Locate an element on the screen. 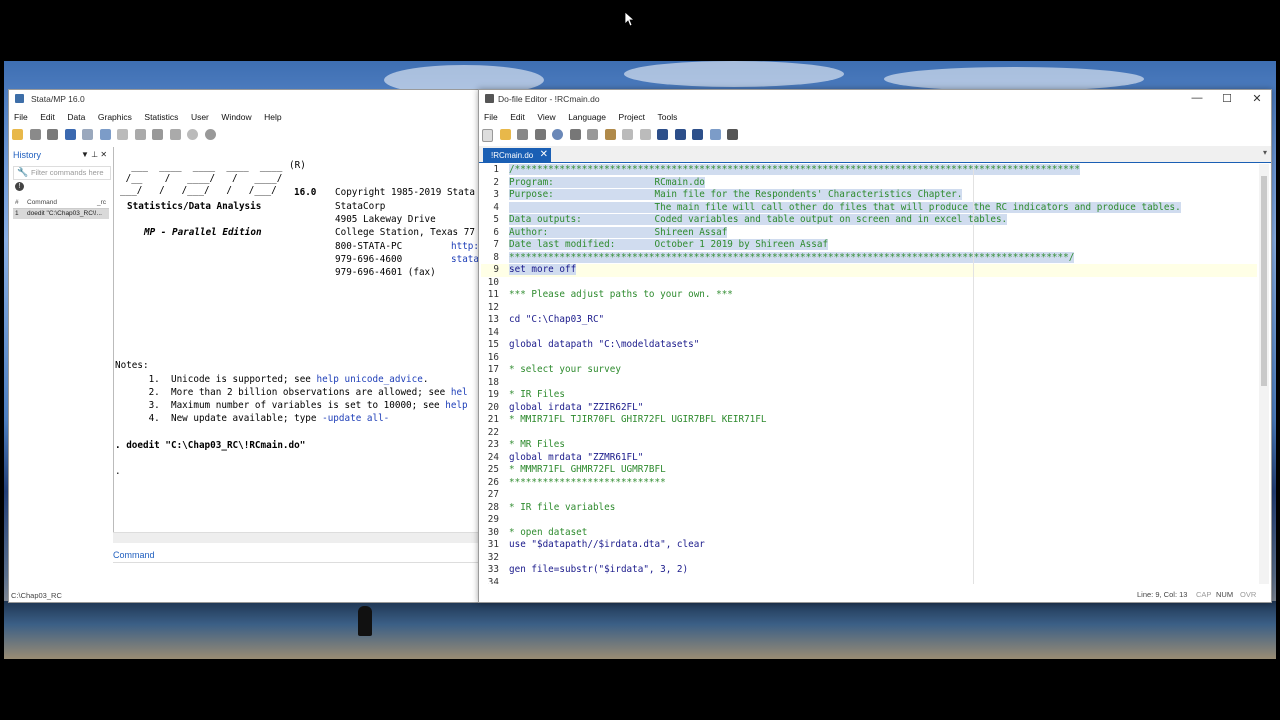 The height and width of the screenshot is (720, 1280). history-col-command: Command is located at coordinates (42, 202).